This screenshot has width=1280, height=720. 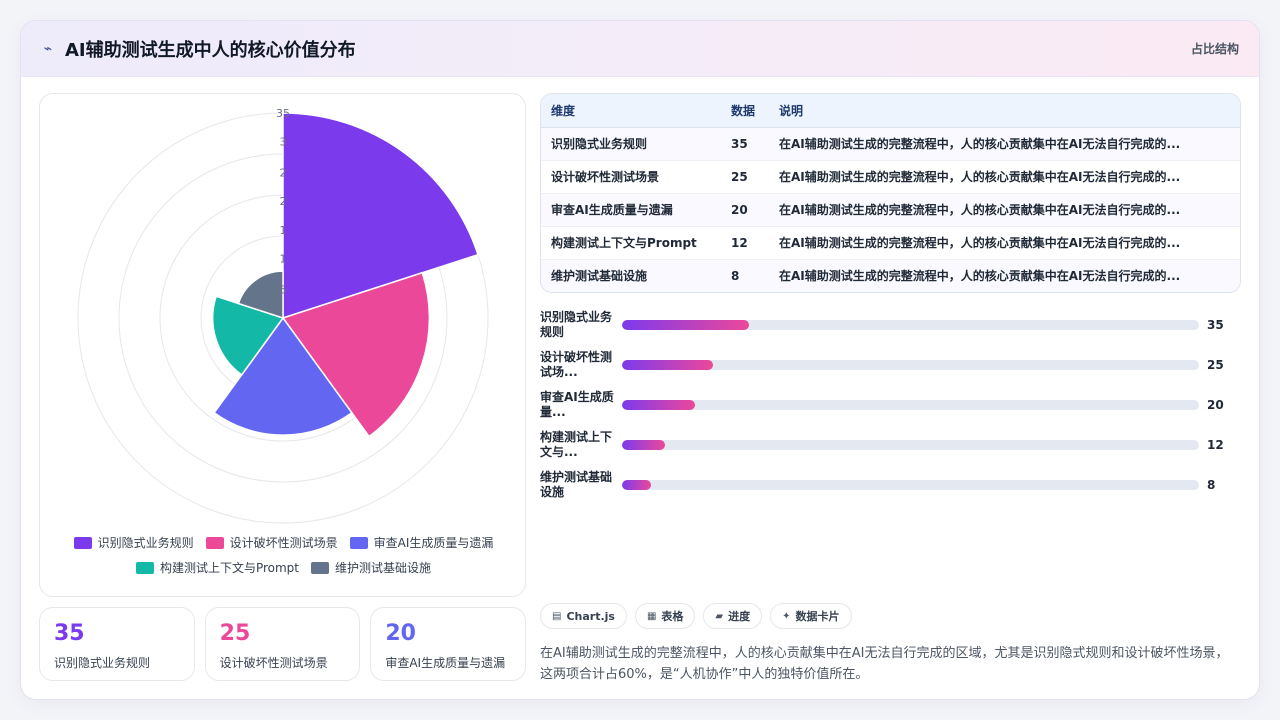 I want to click on progress-value: 12, so click(x=1215, y=445).